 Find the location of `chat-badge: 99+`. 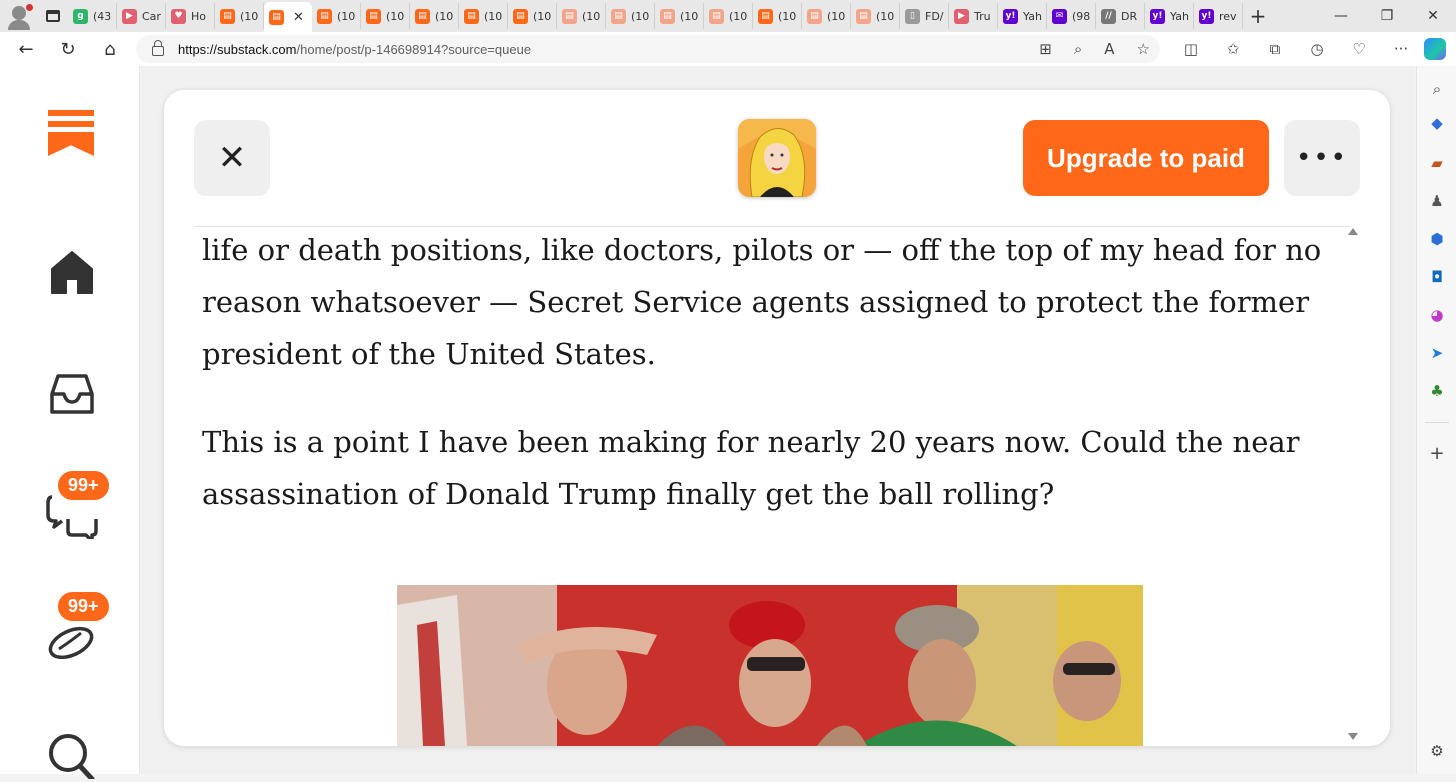

chat-badge: 99+ is located at coordinates (83, 485).